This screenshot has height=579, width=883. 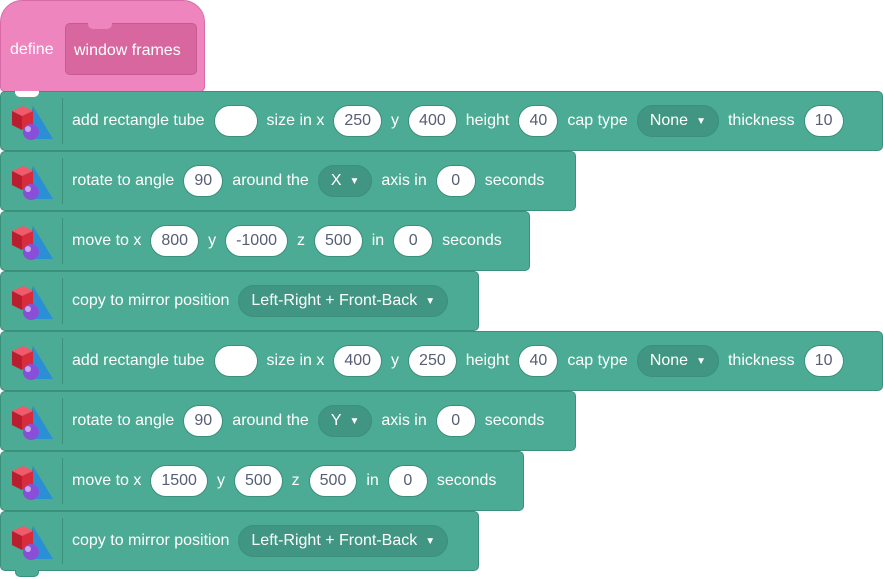 What do you see at coordinates (179, 481) in the screenshot?
I see `move-x-input: 1500` at bounding box center [179, 481].